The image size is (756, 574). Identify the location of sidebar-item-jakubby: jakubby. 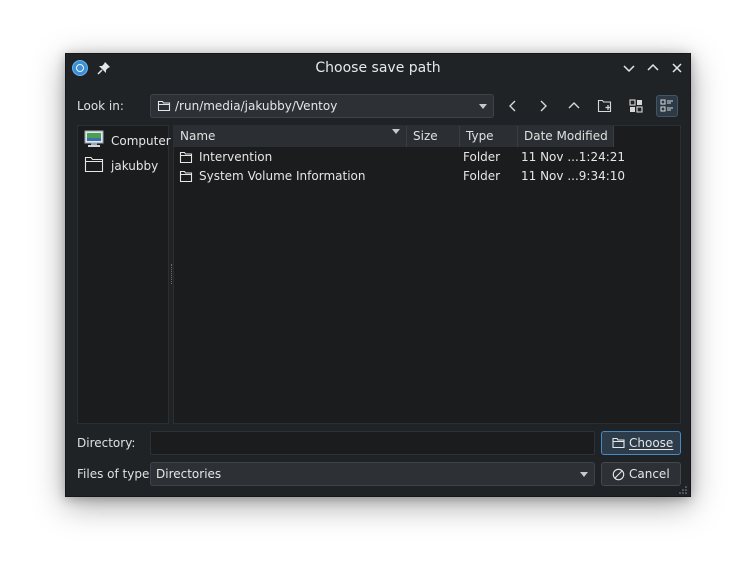
(125, 165).